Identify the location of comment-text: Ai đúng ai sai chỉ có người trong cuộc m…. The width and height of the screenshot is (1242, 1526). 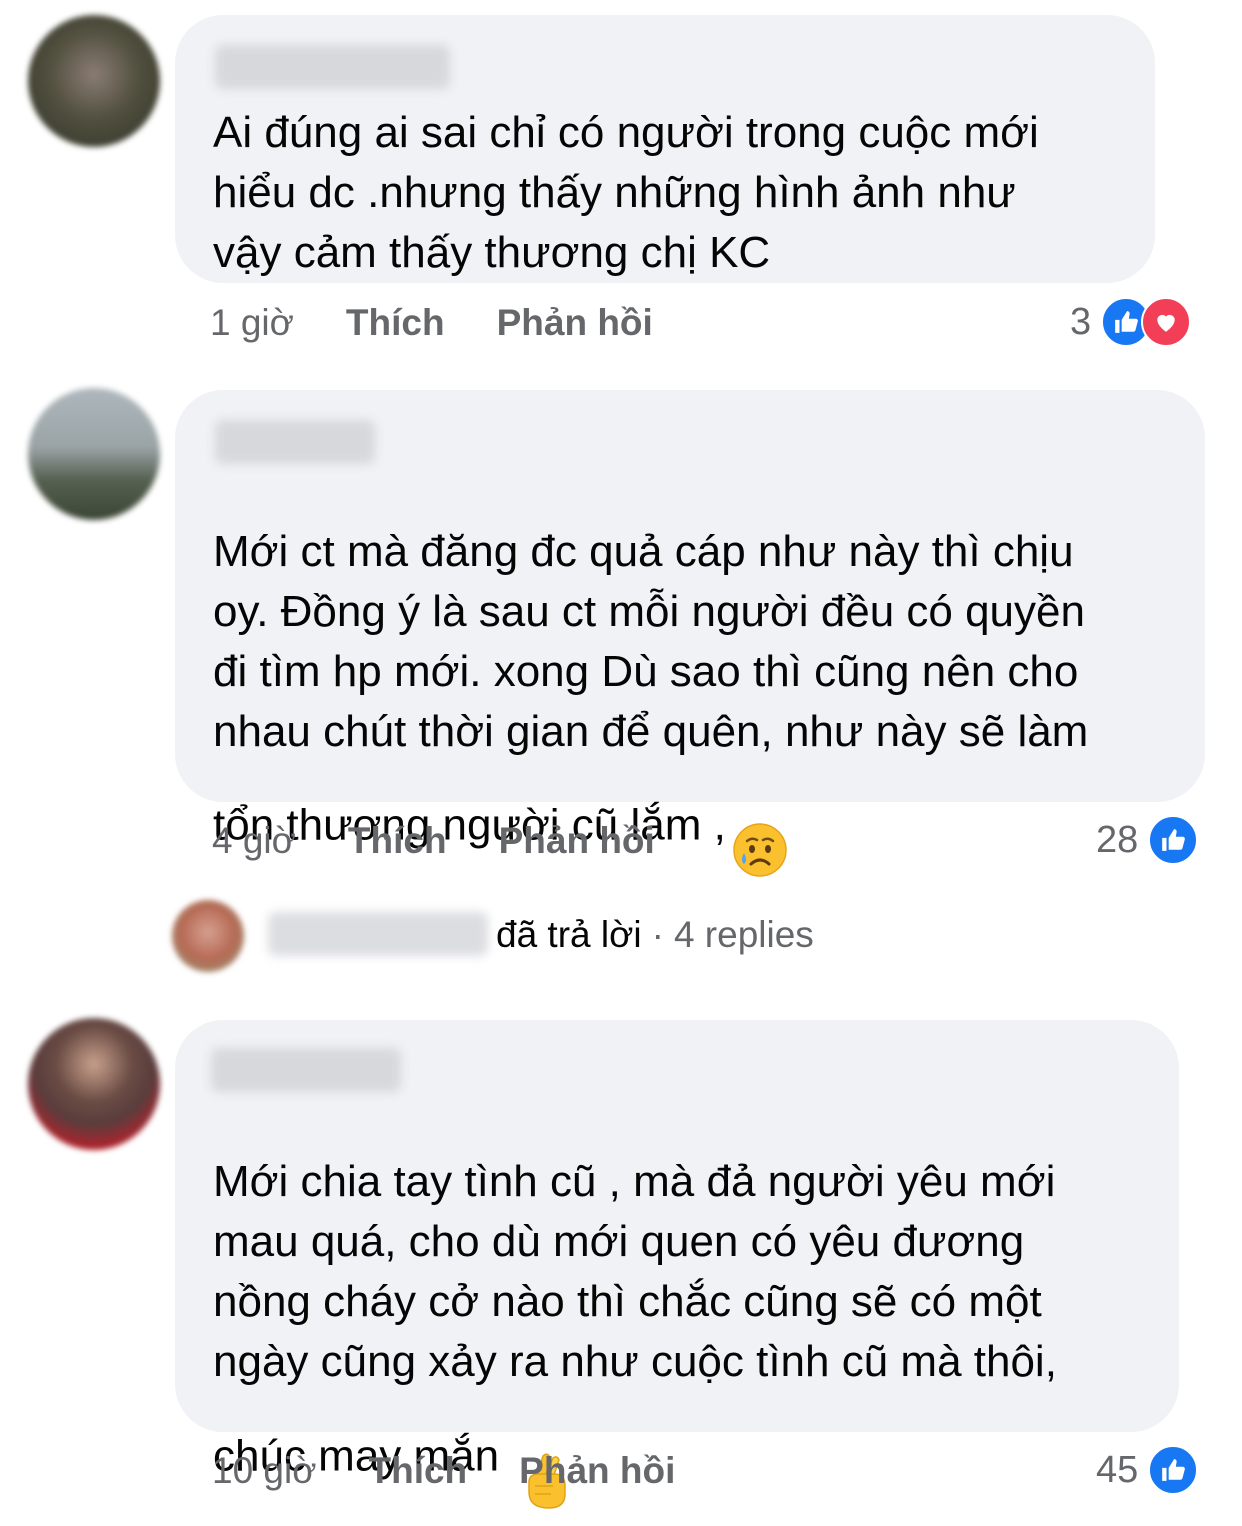
(626, 192).